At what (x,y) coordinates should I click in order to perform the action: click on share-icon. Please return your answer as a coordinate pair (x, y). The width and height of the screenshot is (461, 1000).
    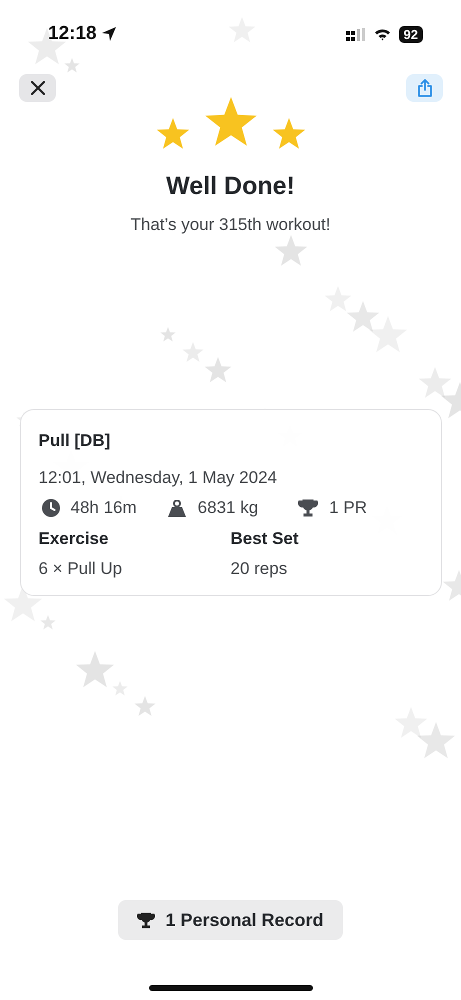
    Looking at the image, I should click on (424, 88).